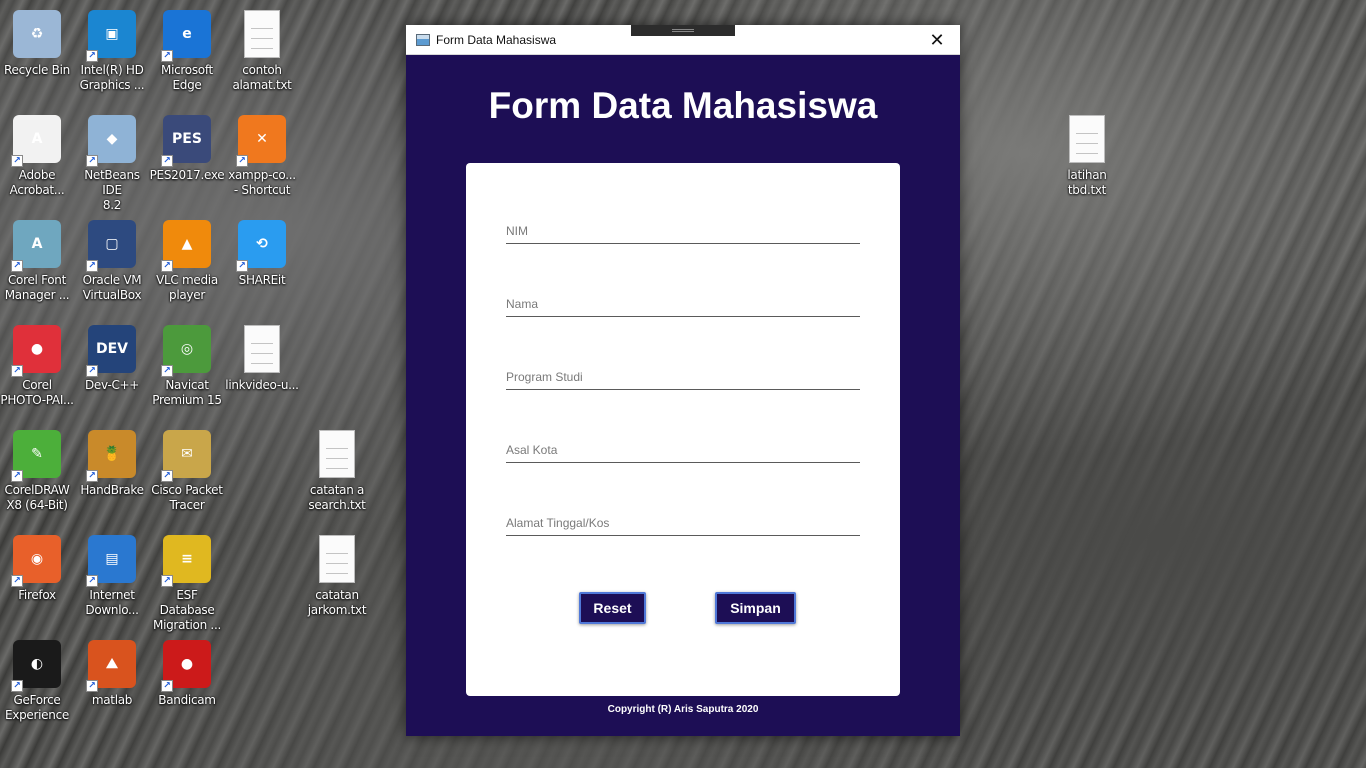 This screenshot has height=768, width=1366. What do you see at coordinates (187, 480) in the screenshot?
I see `desktop-icon: ✉ ↗ Cisco Packet Tracer` at bounding box center [187, 480].